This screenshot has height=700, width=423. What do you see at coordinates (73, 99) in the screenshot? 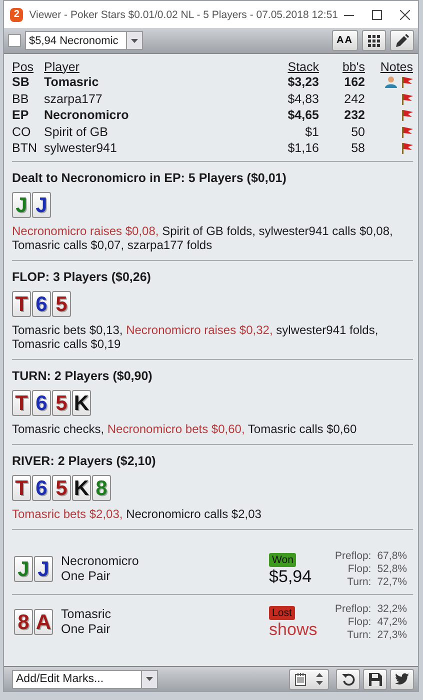
I see `player-name: szarpa177` at bounding box center [73, 99].